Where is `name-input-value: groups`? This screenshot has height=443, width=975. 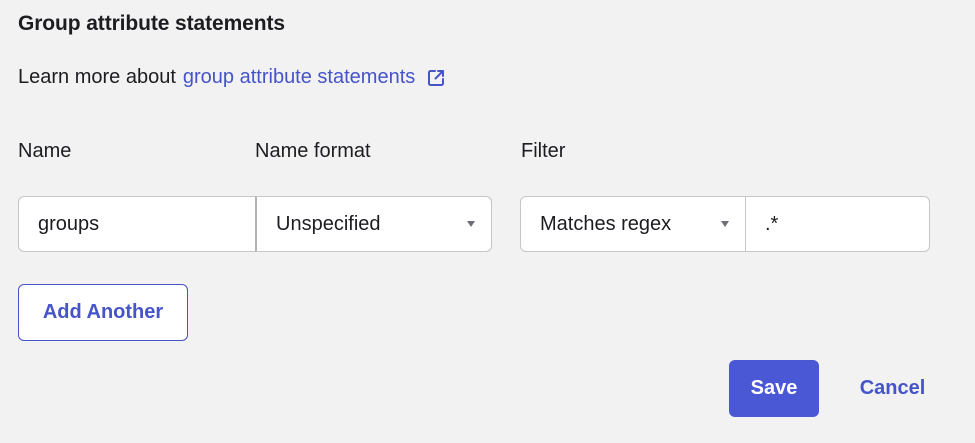
name-input-value: groups is located at coordinates (69, 223).